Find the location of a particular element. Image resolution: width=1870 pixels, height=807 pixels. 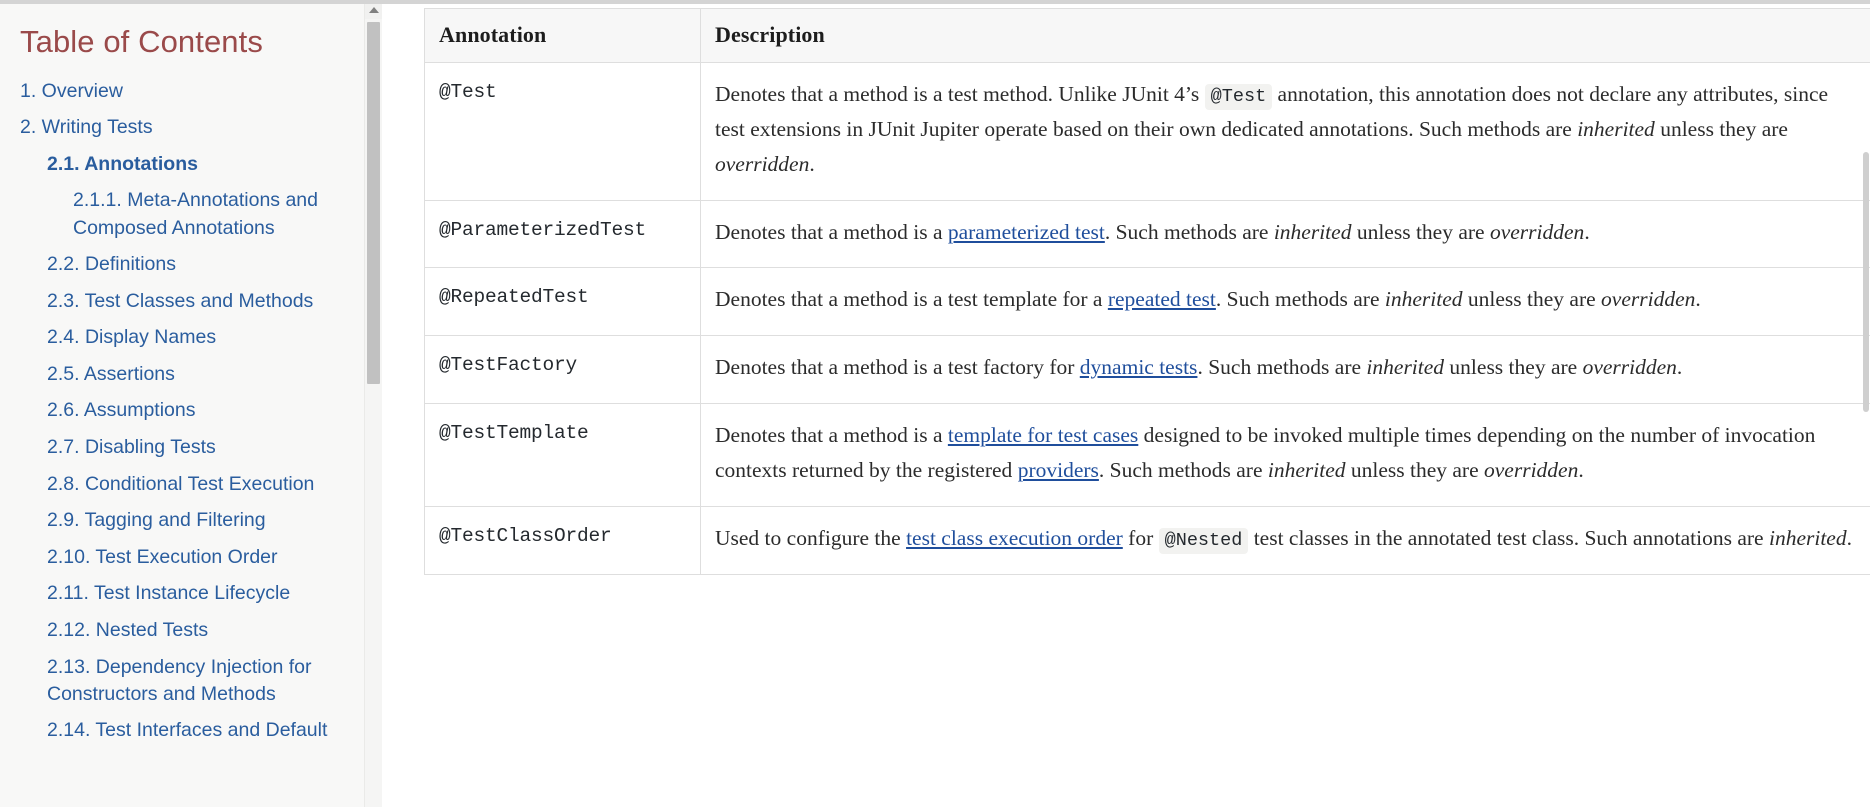

table-header-row: Annotation Description is located at coordinates (1147, 35).